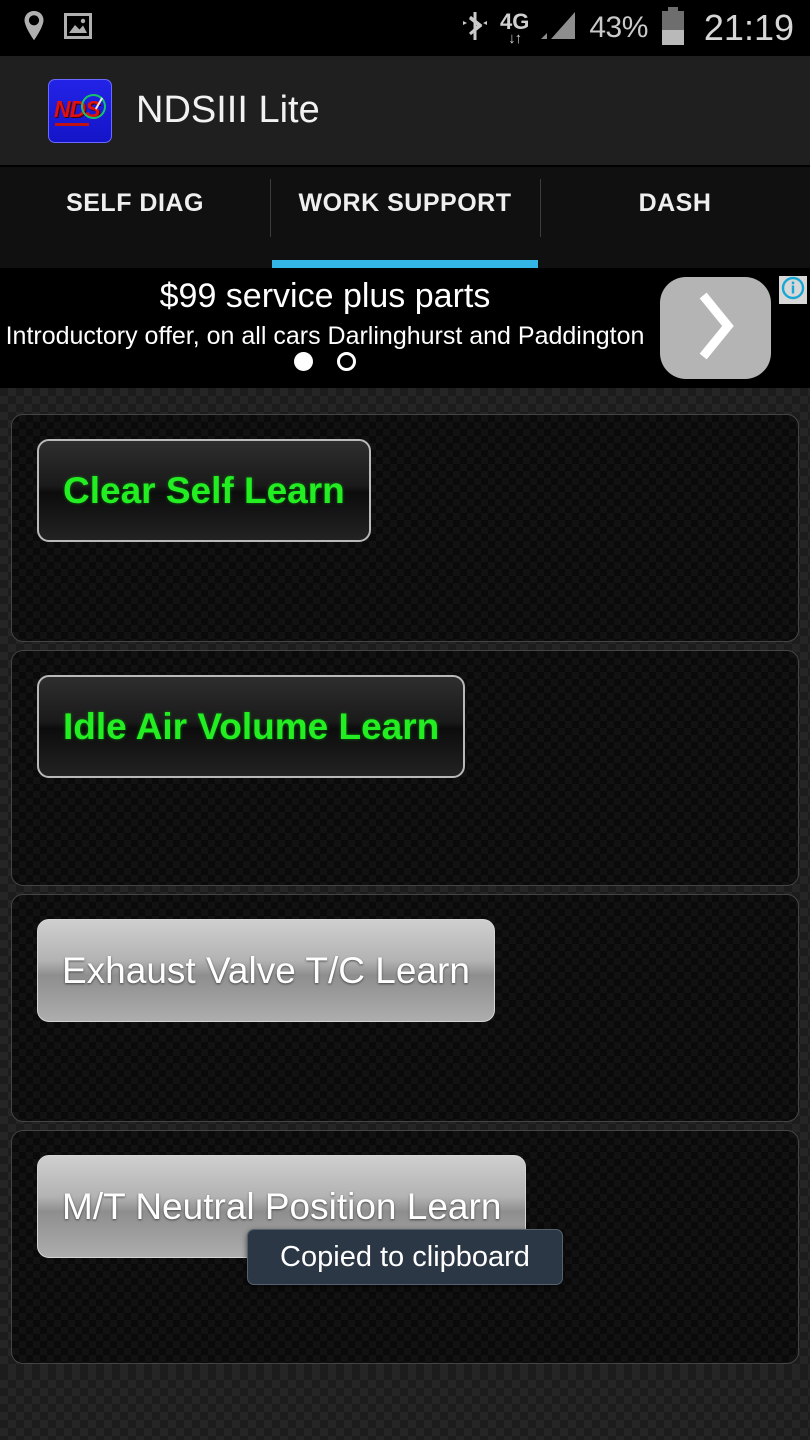 This screenshot has height=1440, width=810. I want to click on exhaust-valve-tc-learn-button: Exhaust Valve T/C Learn, so click(266, 970).